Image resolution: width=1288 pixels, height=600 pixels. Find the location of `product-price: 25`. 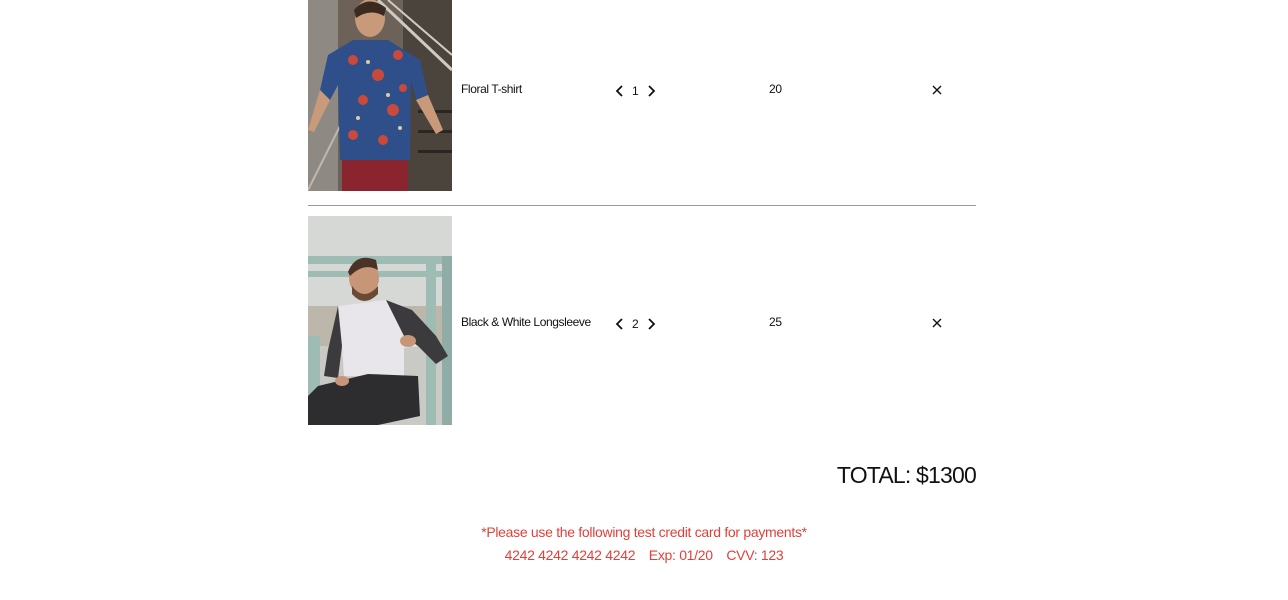

product-price: 25 is located at coordinates (775, 322).